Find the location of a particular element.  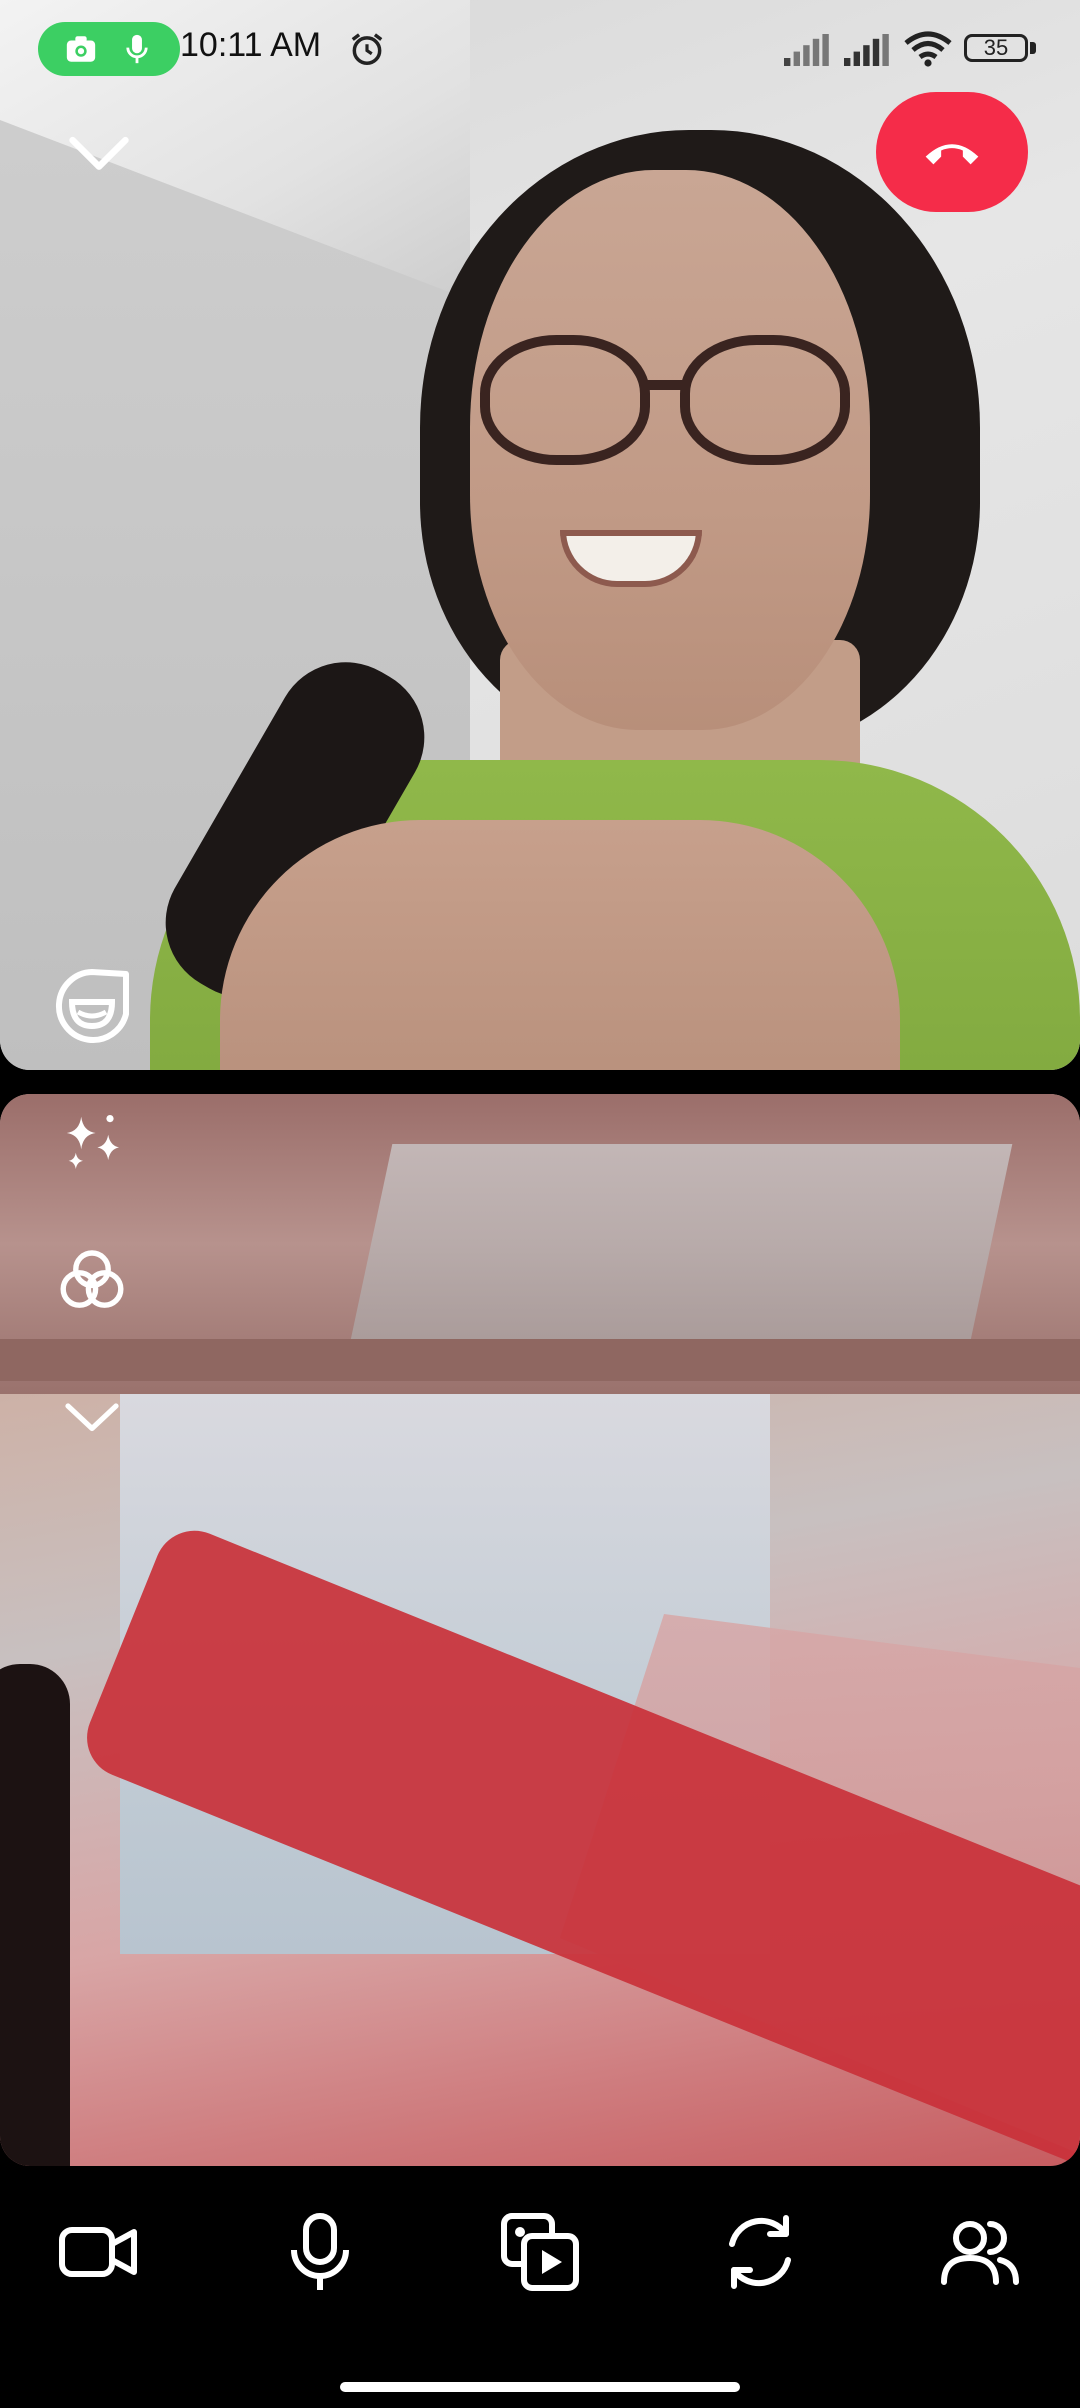

glasses-left-lens is located at coordinates (565, 400).